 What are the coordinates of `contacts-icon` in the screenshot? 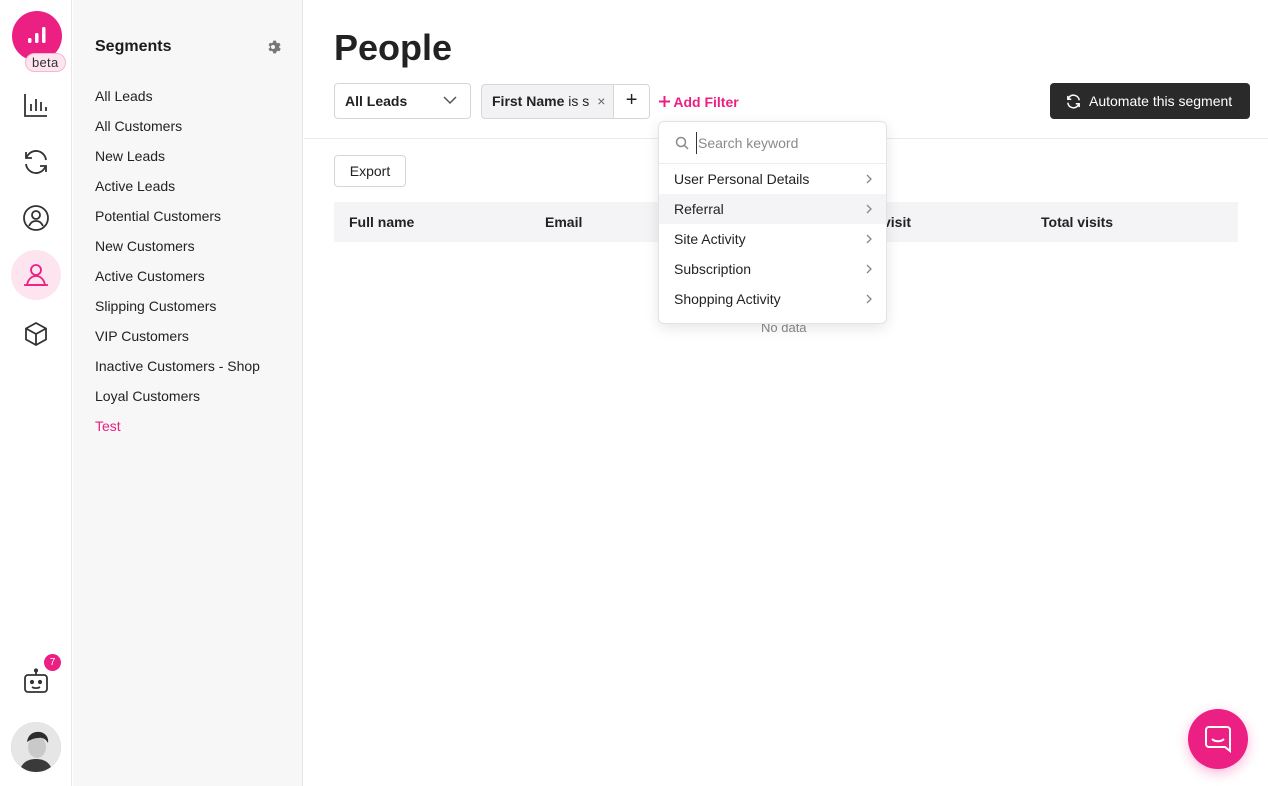 It's located at (36, 218).